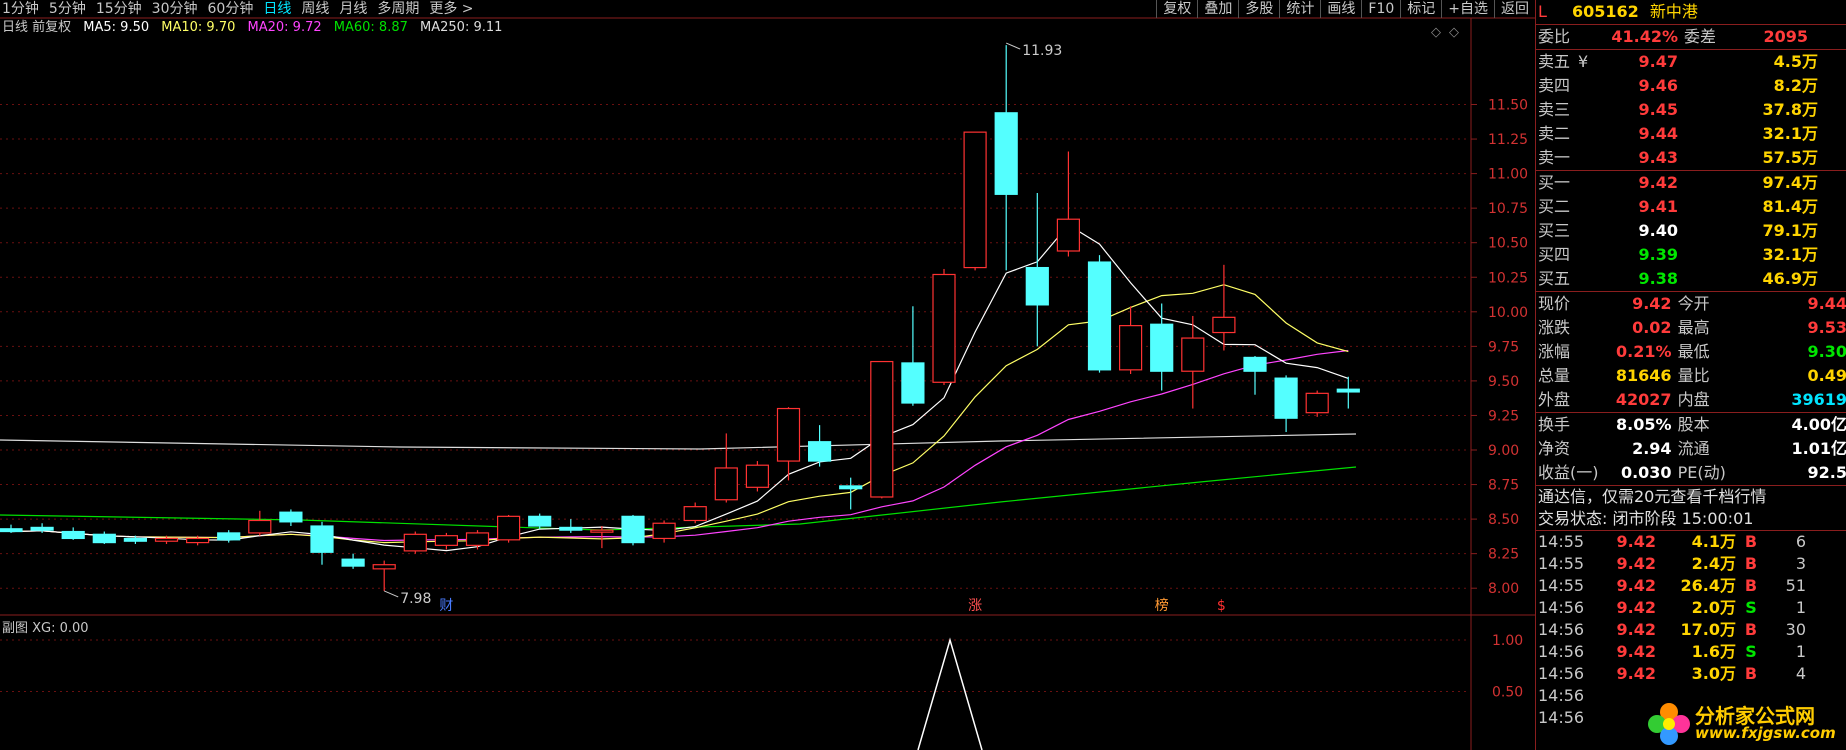 This screenshot has height=750, width=1846. Describe the element at coordinates (315, 9) in the screenshot. I see `tab-period: 周线` at that location.